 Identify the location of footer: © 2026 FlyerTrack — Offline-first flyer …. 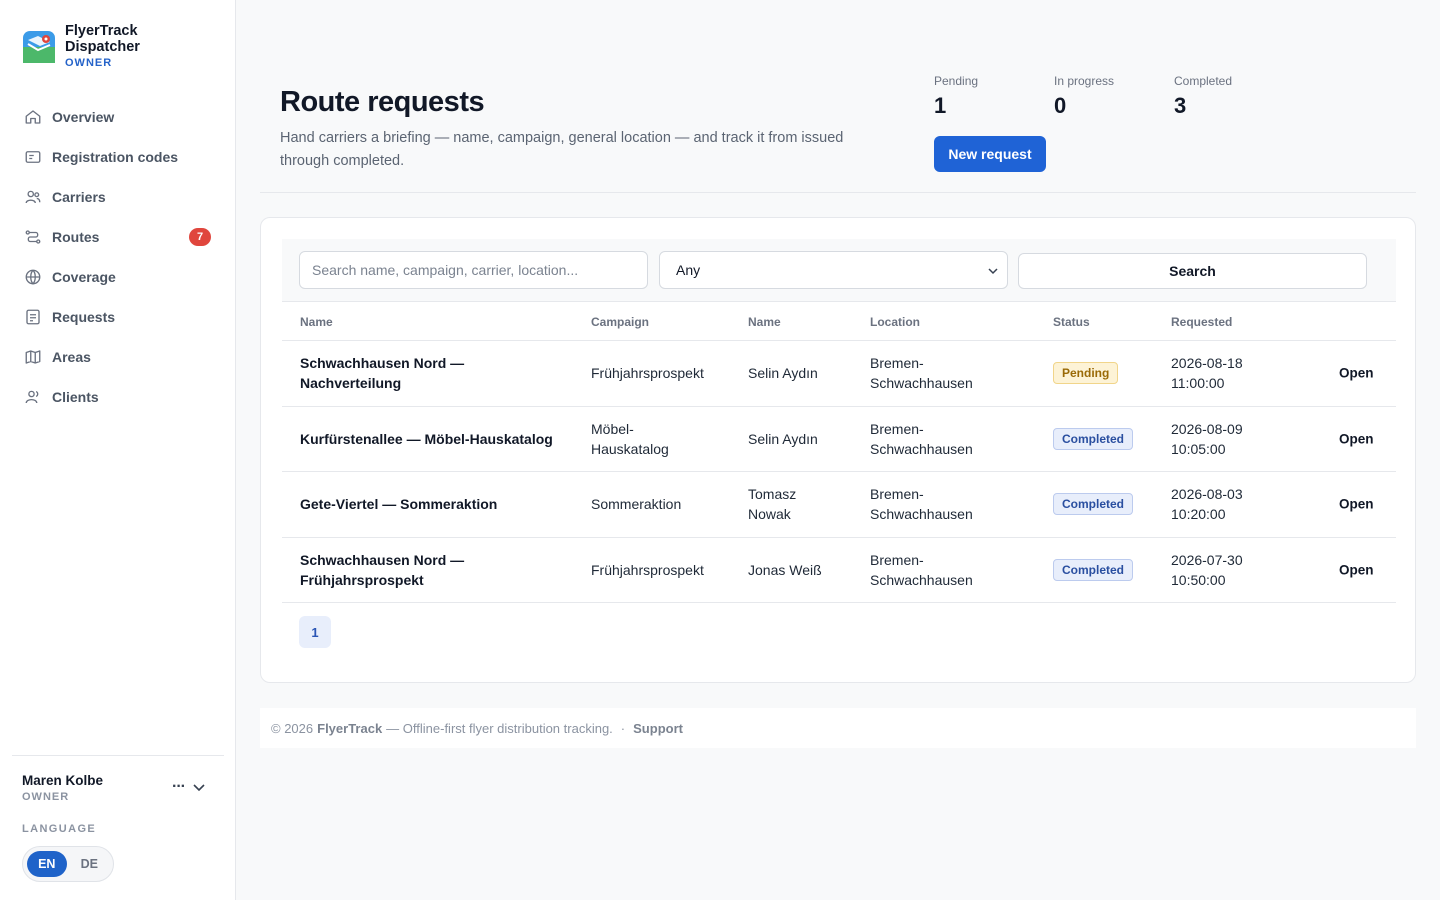
(838, 728).